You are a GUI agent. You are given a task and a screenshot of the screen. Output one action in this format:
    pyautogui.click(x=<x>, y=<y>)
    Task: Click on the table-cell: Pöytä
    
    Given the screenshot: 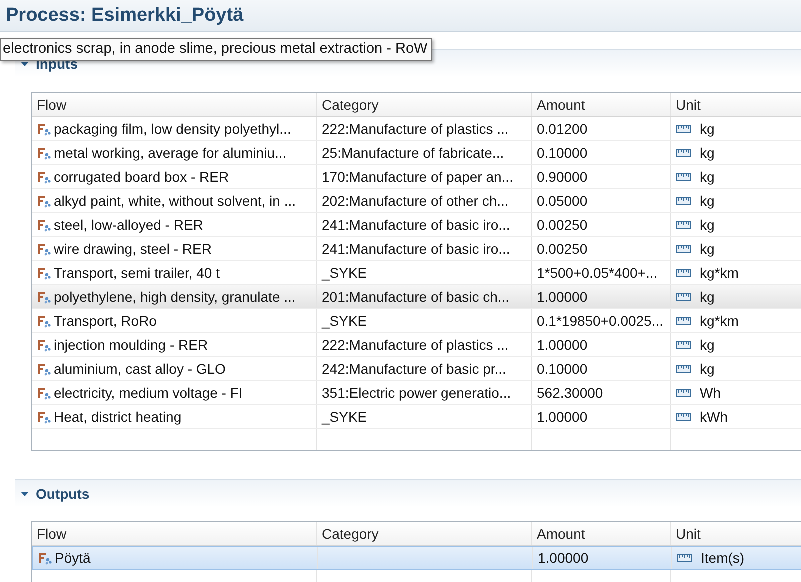 What is the action you would take?
    pyautogui.click(x=73, y=558)
    